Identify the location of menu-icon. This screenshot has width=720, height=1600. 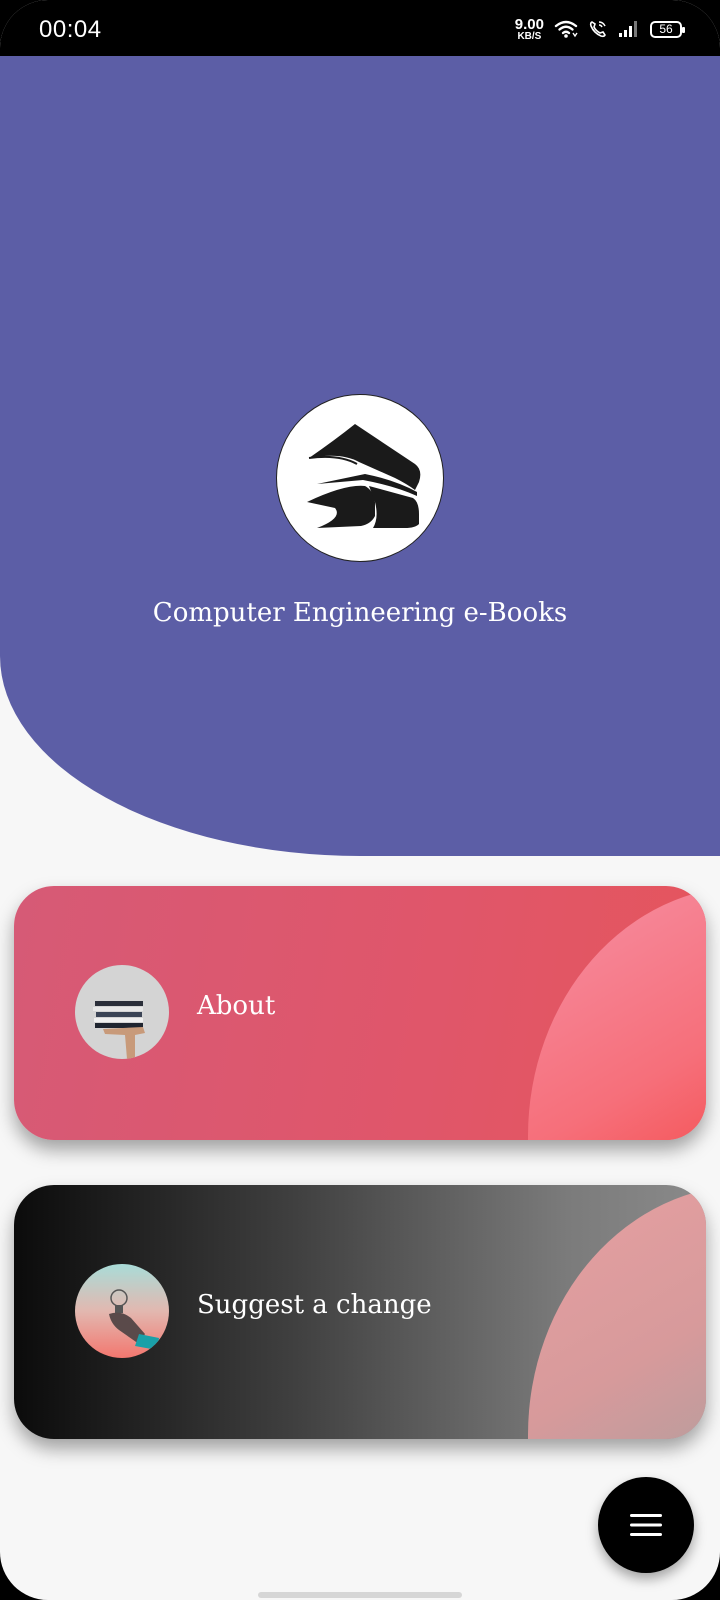
(646, 1525).